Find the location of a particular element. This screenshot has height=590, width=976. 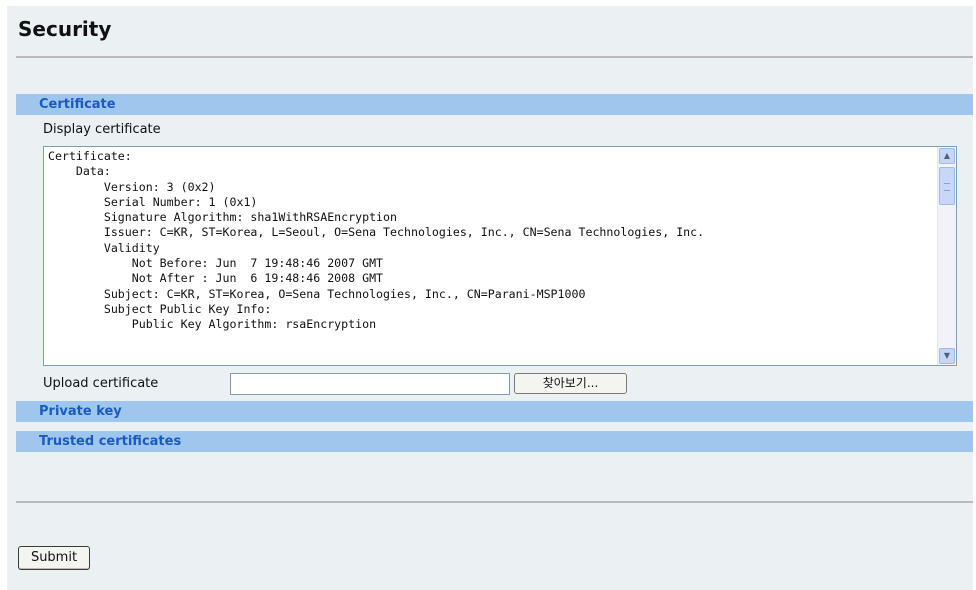

title-divider is located at coordinates (494, 57).